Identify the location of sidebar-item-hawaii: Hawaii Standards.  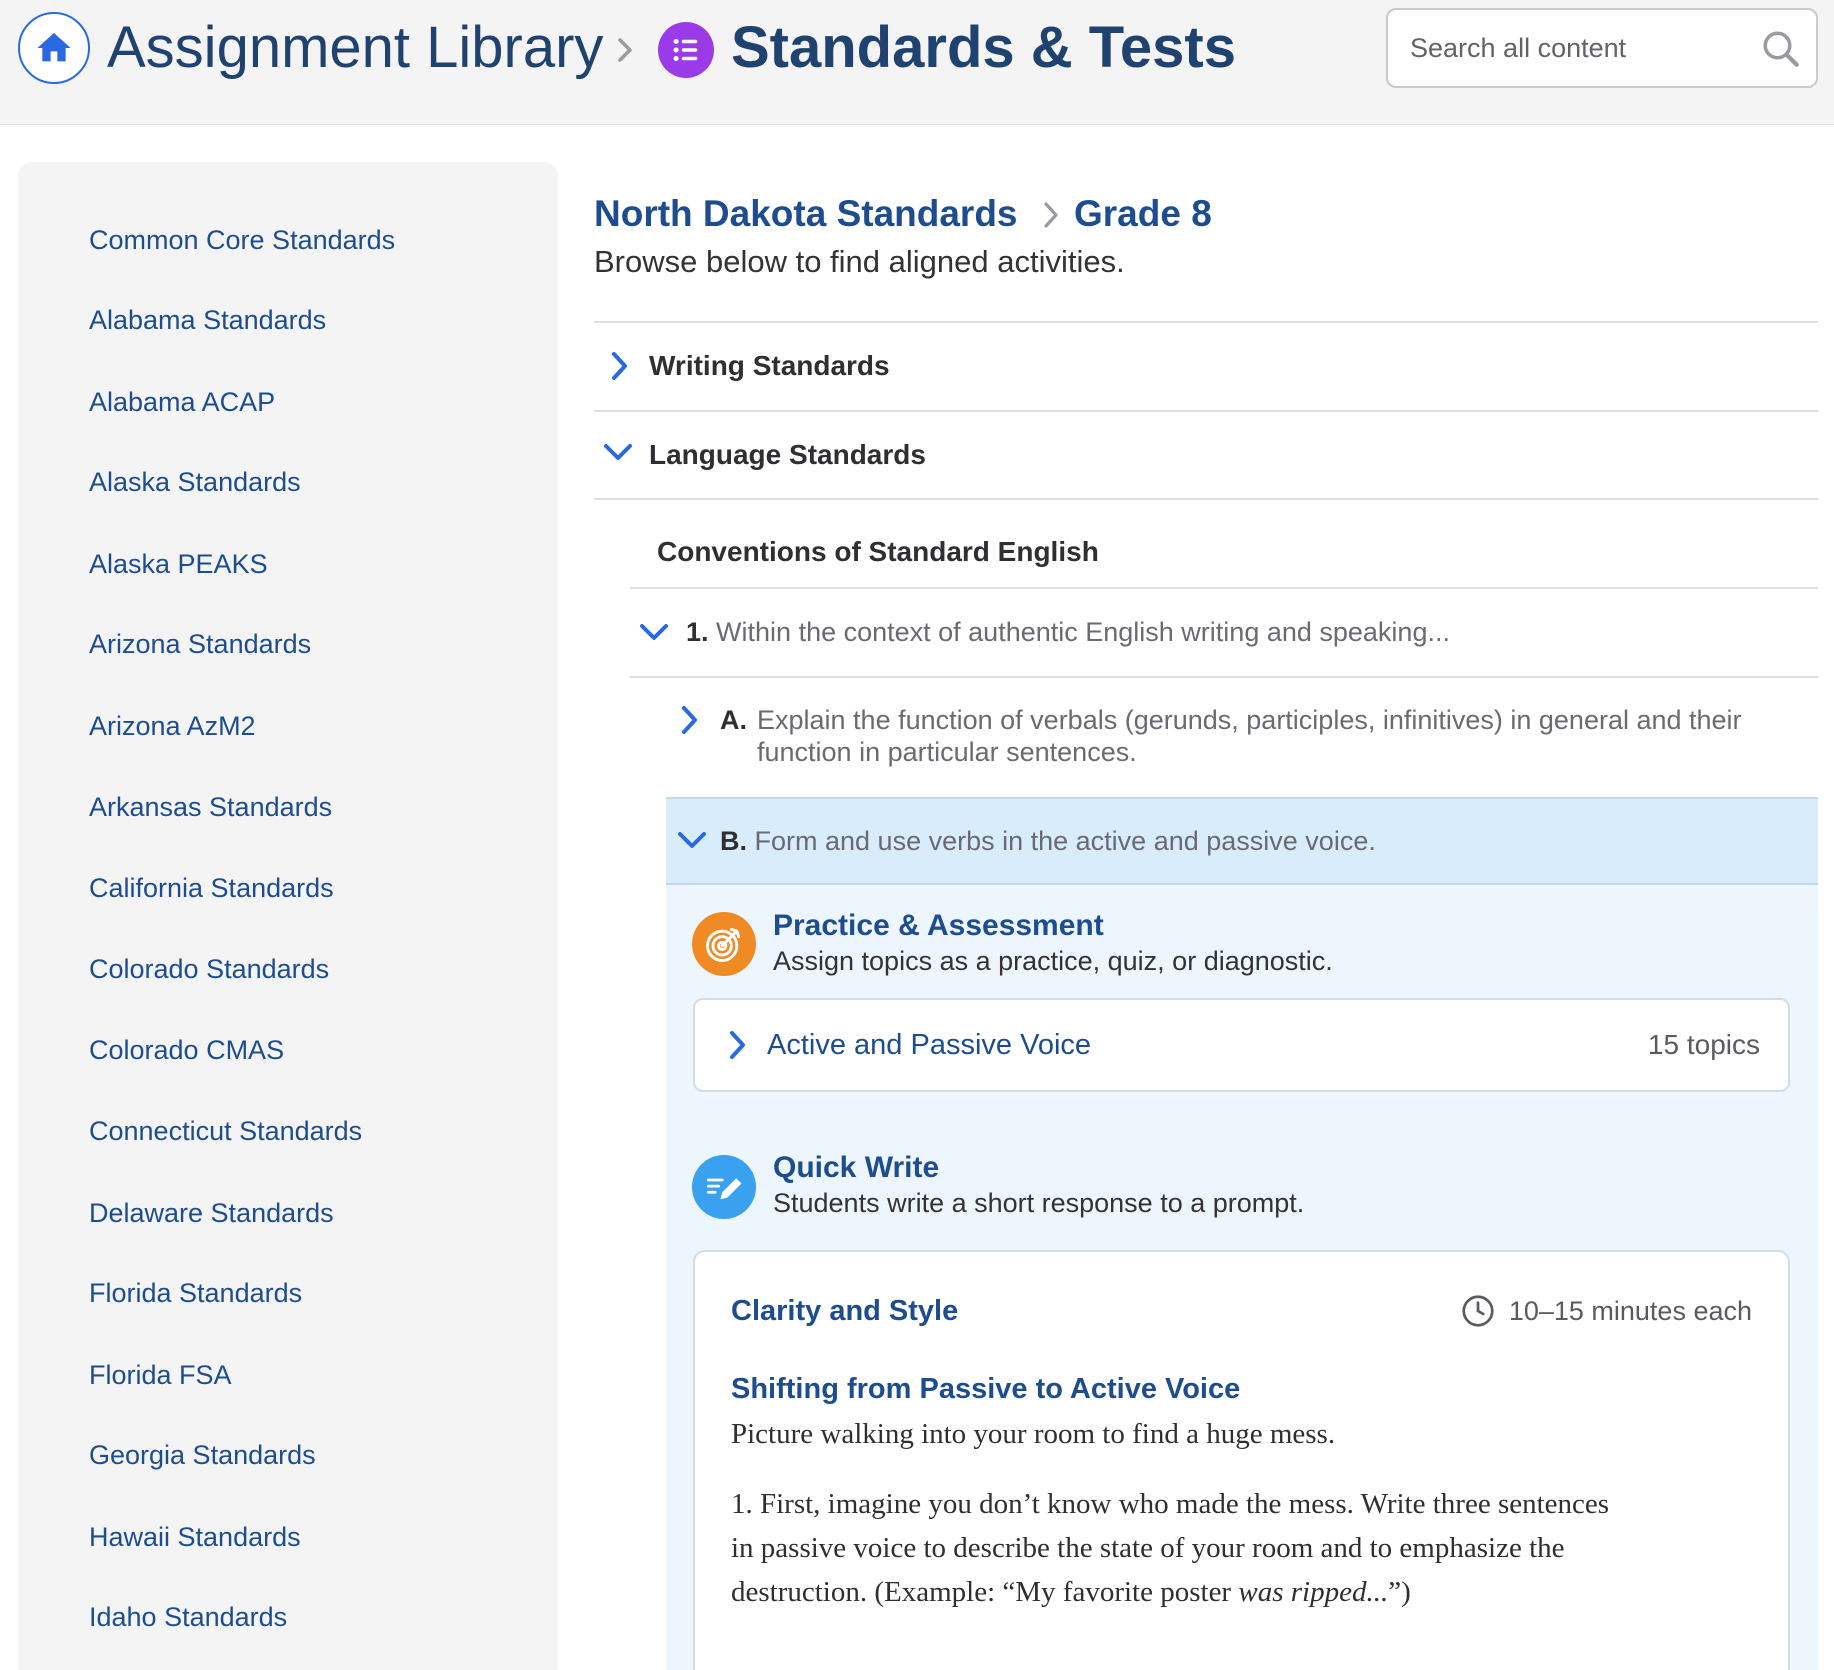
(195, 1537).